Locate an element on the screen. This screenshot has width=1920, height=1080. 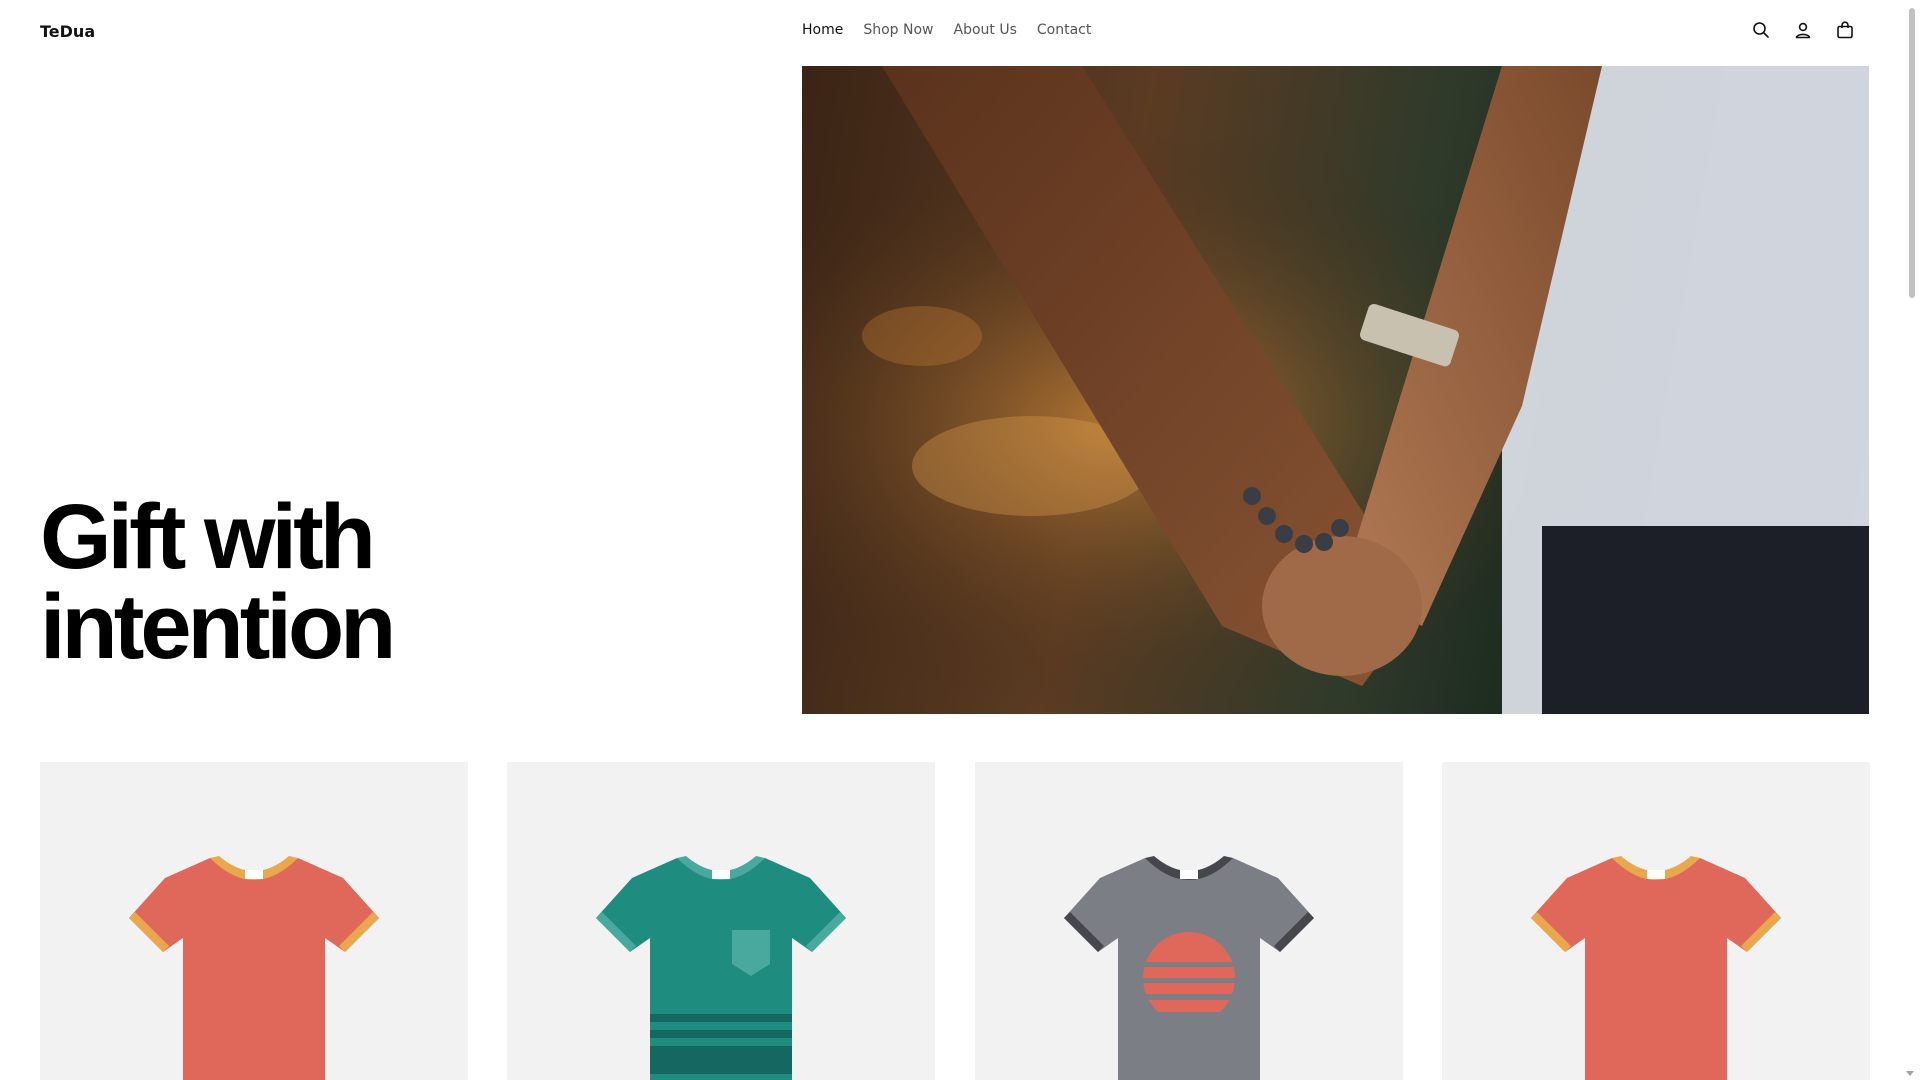
cart-icon is located at coordinates (1845, 30).